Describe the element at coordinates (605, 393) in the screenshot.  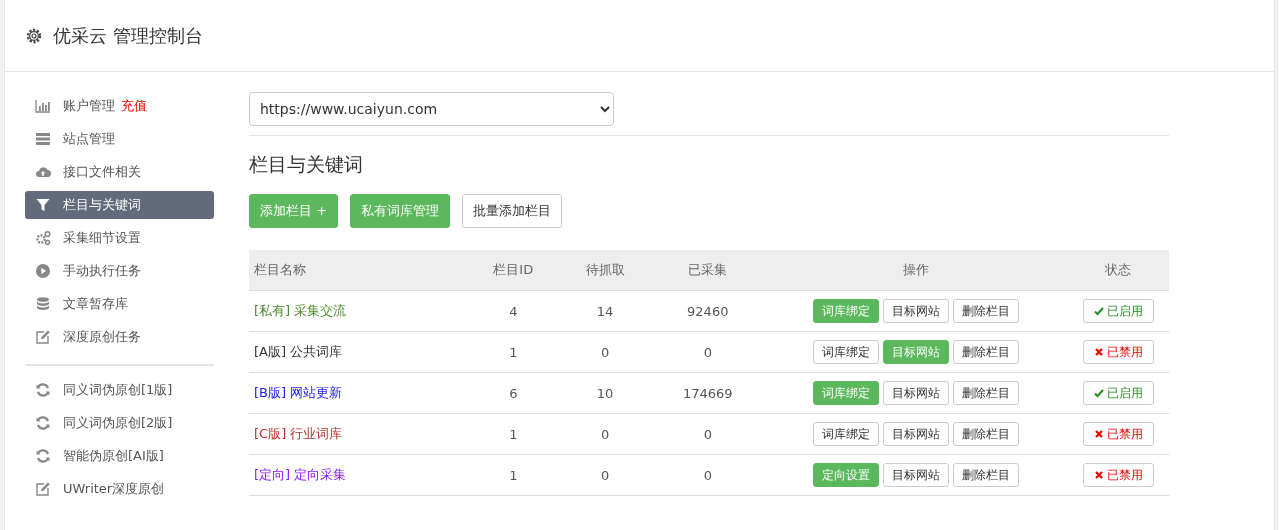
I see `table-cell: 10` at that location.